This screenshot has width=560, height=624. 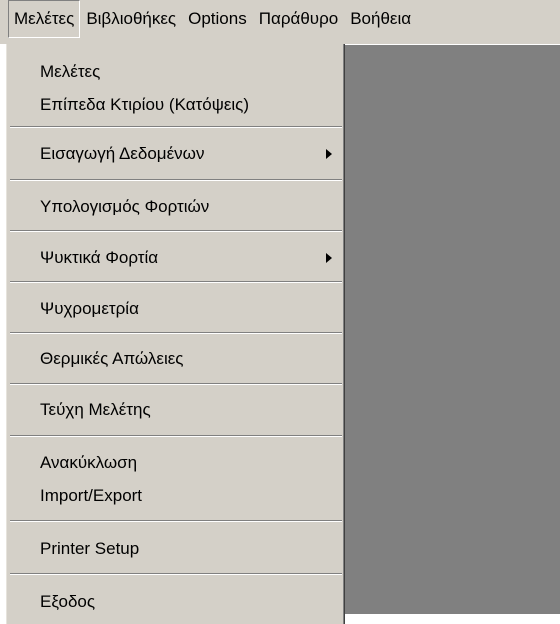 I want to click on menu-voitheia: Βοήθεια, so click(x=380, y=19).